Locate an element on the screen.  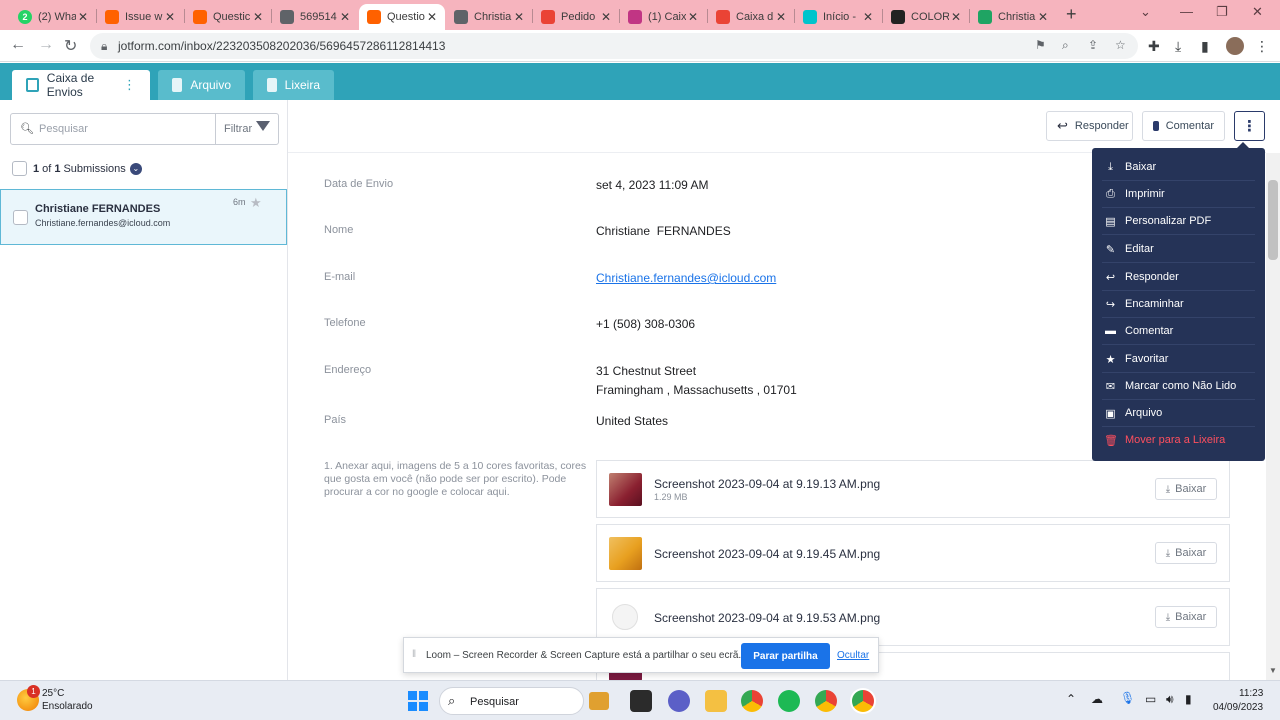
forward-icon: → is located at coordinates (46, 45).